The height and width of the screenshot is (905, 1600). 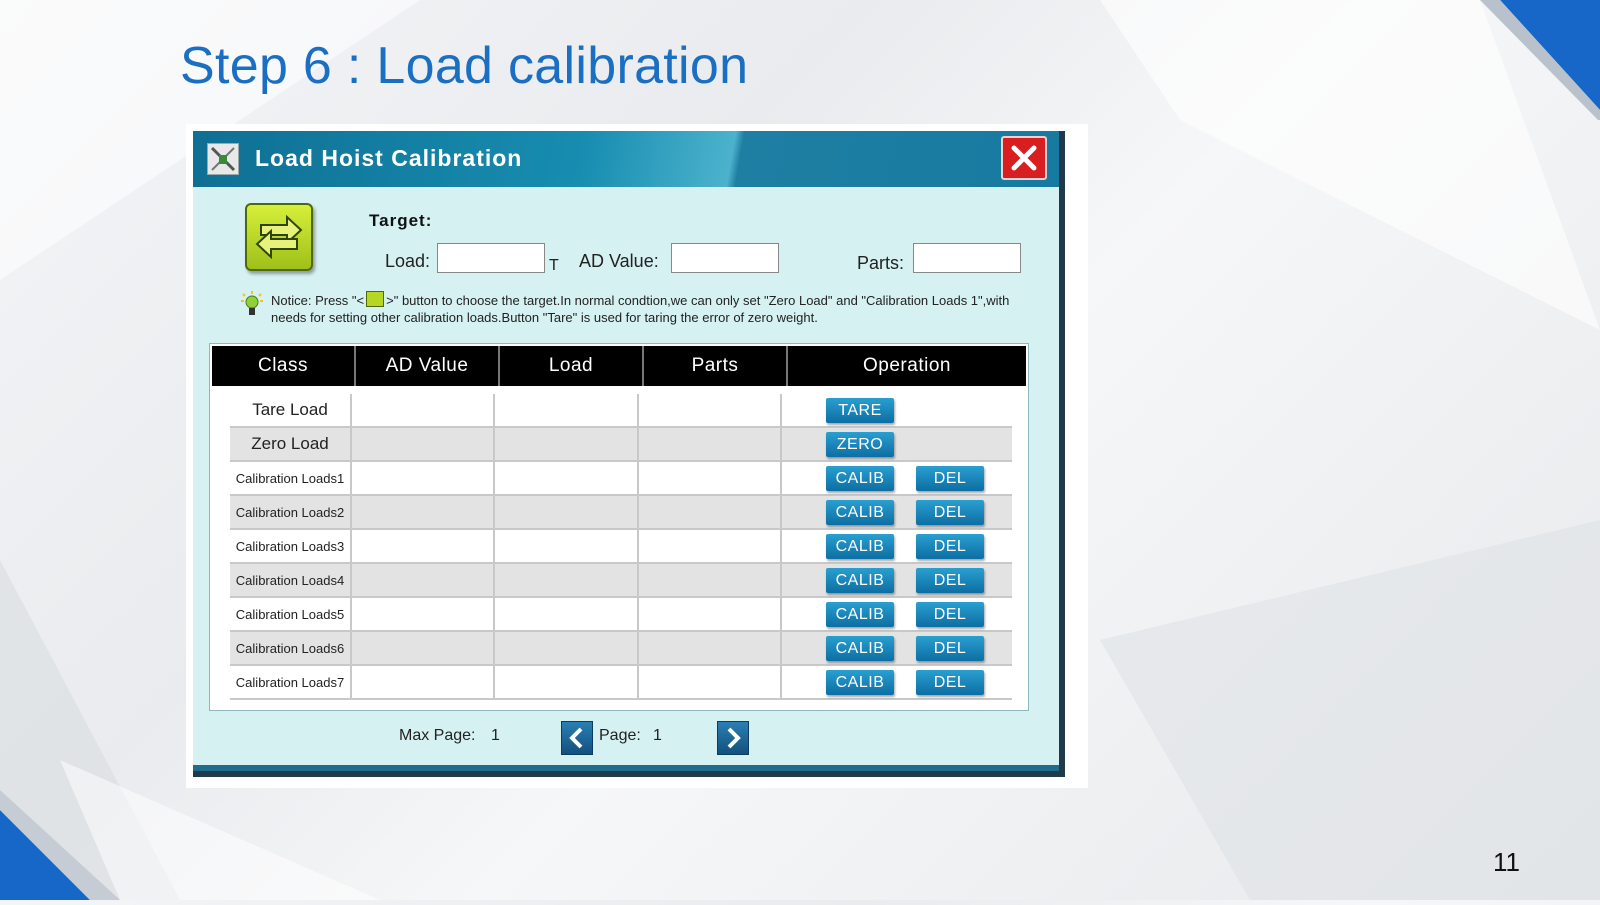 What do you see at coordinates (252, 308) in the screenshot?
I see `lightbulb-icon` at bounding box center [252, 308].